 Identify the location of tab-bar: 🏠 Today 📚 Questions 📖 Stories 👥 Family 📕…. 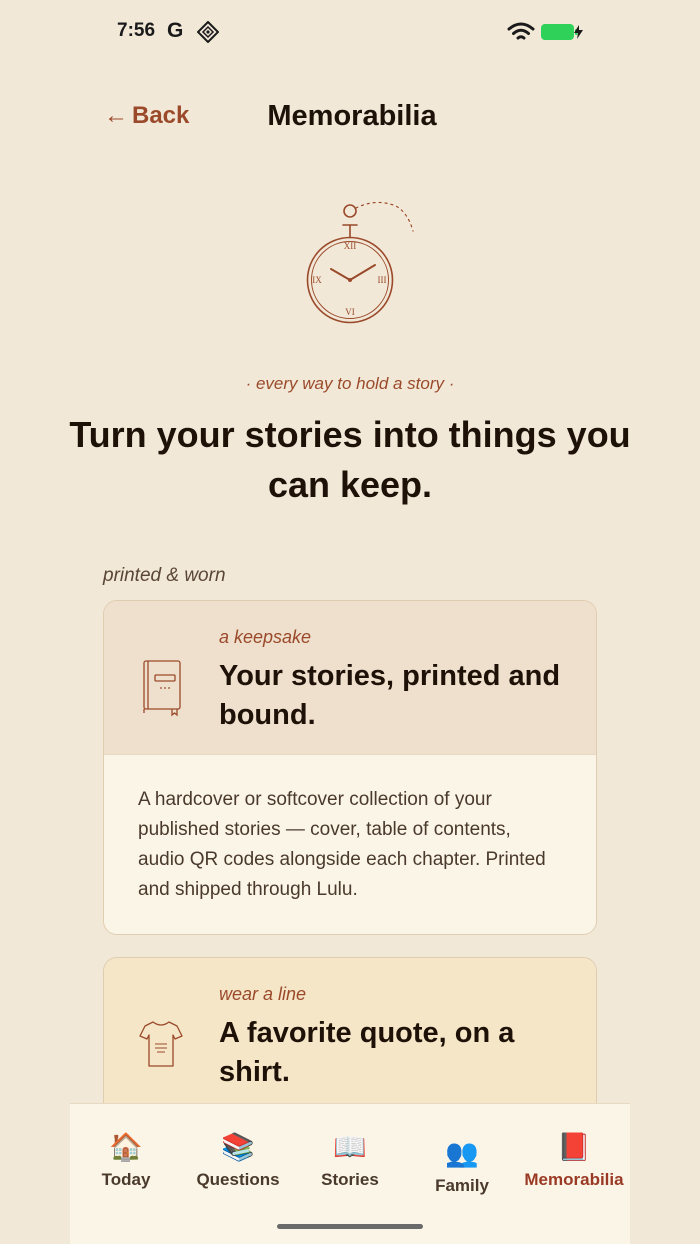
(350, 1173).